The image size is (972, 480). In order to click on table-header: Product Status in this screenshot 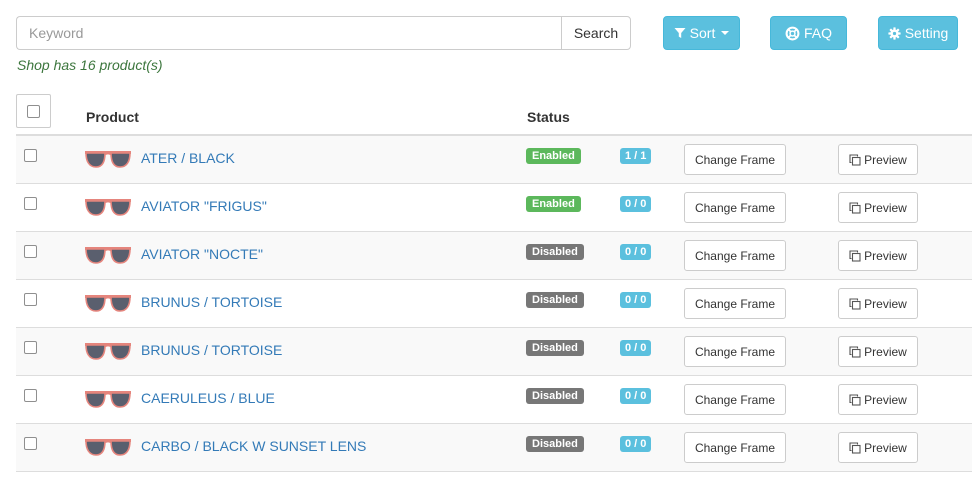, I will do `click(494, 114)`.